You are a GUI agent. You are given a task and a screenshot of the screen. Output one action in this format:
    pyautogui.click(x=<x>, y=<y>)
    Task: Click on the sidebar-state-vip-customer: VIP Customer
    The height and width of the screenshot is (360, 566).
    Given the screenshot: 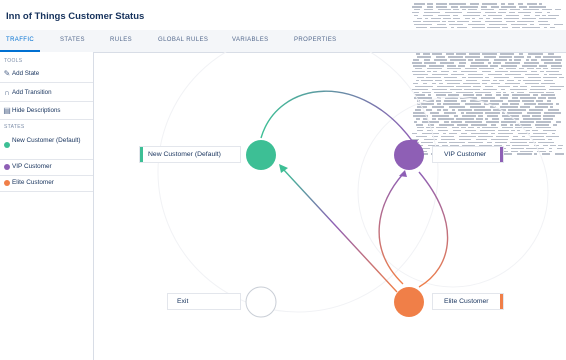 What is the action you would take?
    pyautogui.click(x=46, y=168)
    